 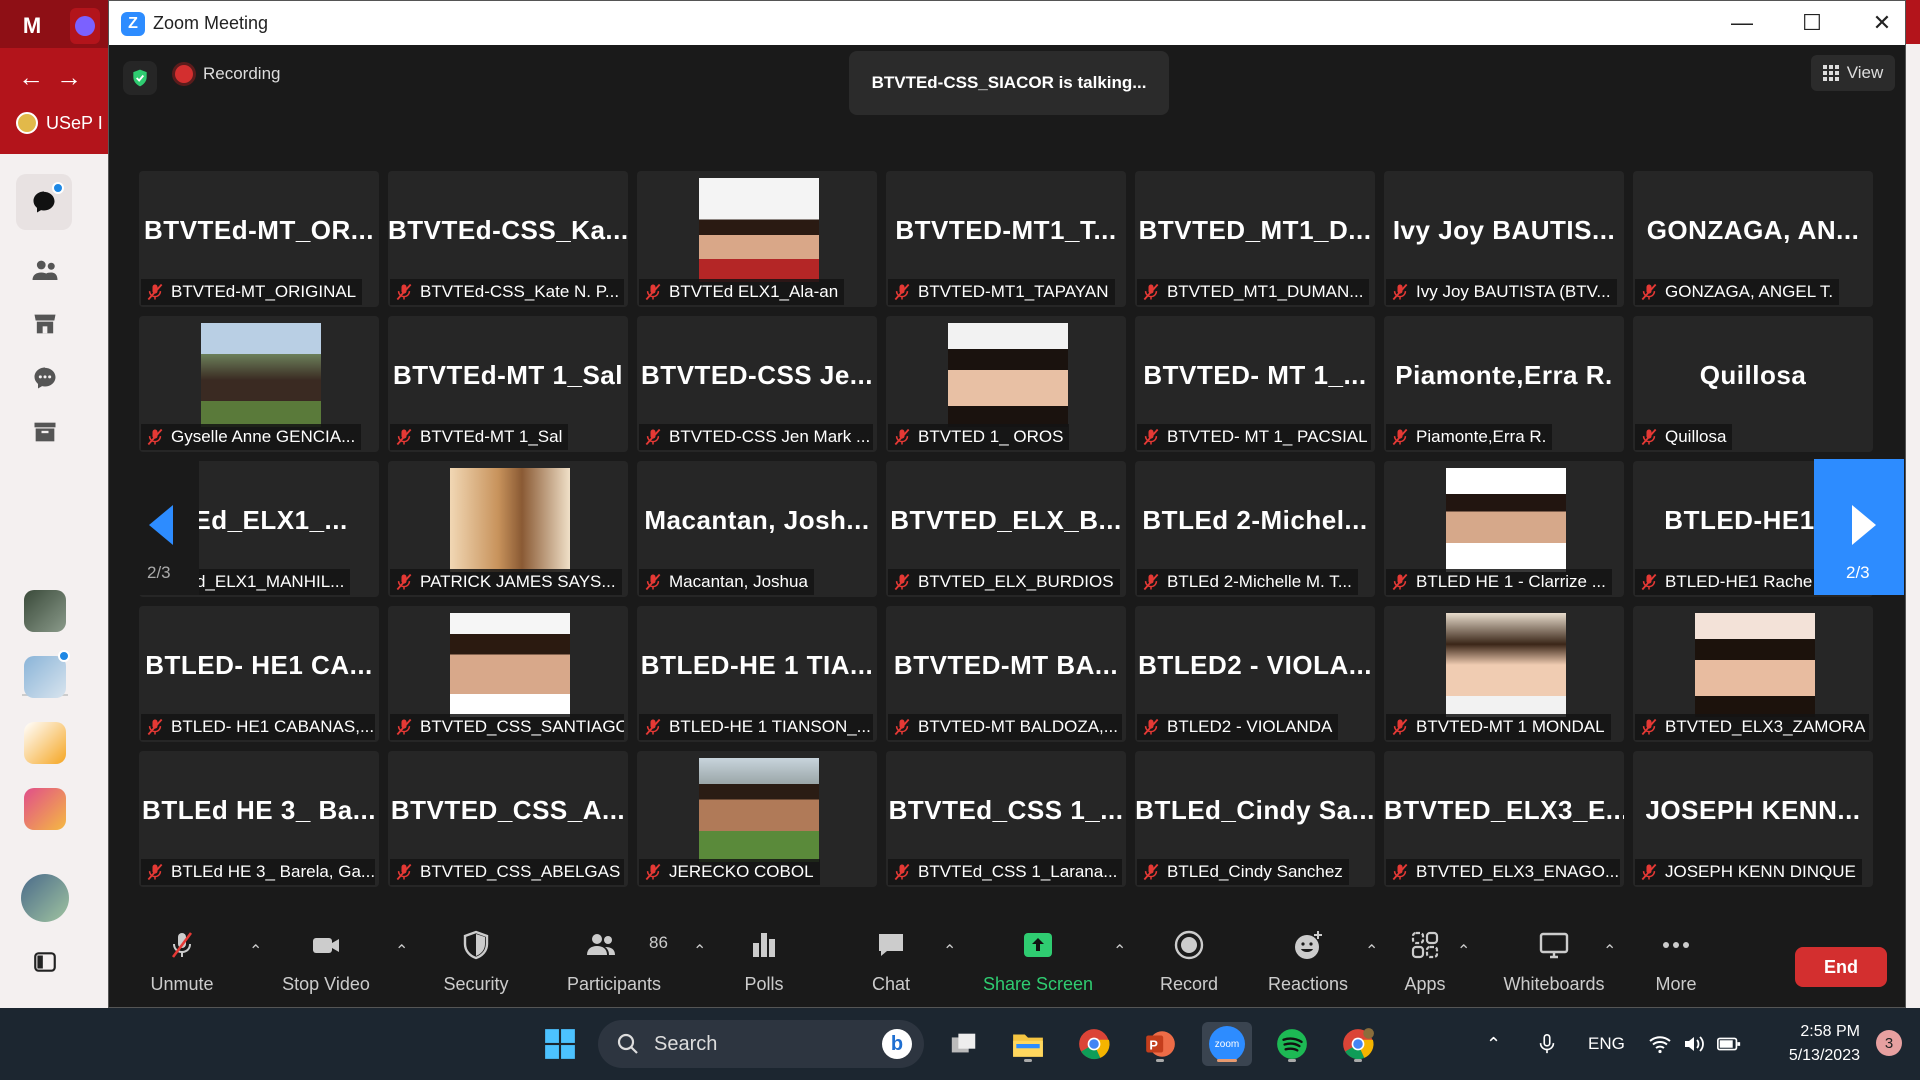 I want to click on close-button: ✕, so click(x=1882, y=23).